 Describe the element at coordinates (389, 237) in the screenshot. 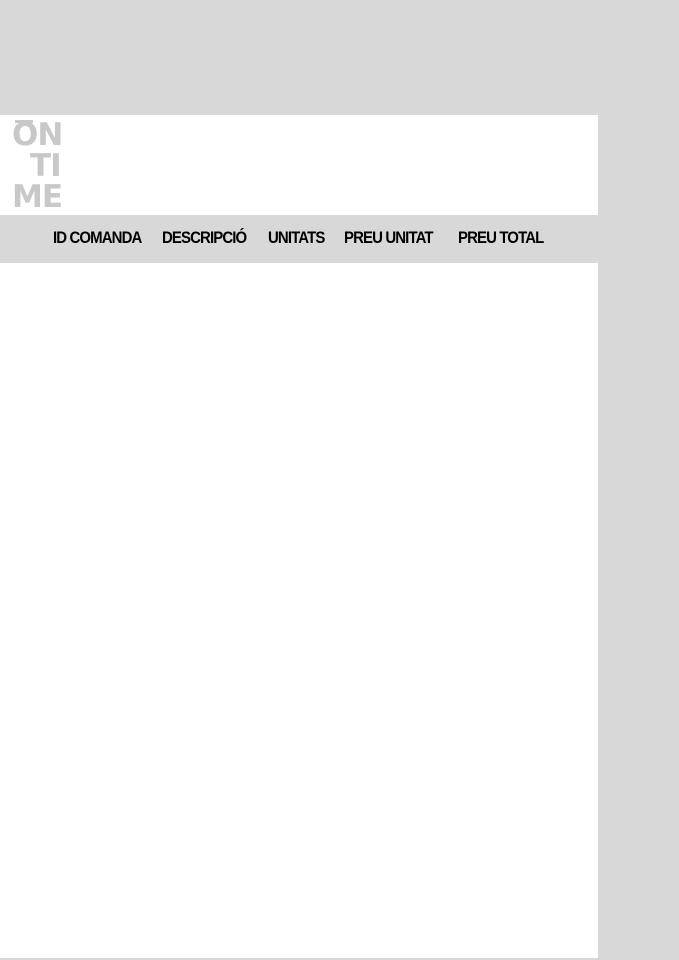

I see `header-preu-unitat: PREU UNITAT` at that location.